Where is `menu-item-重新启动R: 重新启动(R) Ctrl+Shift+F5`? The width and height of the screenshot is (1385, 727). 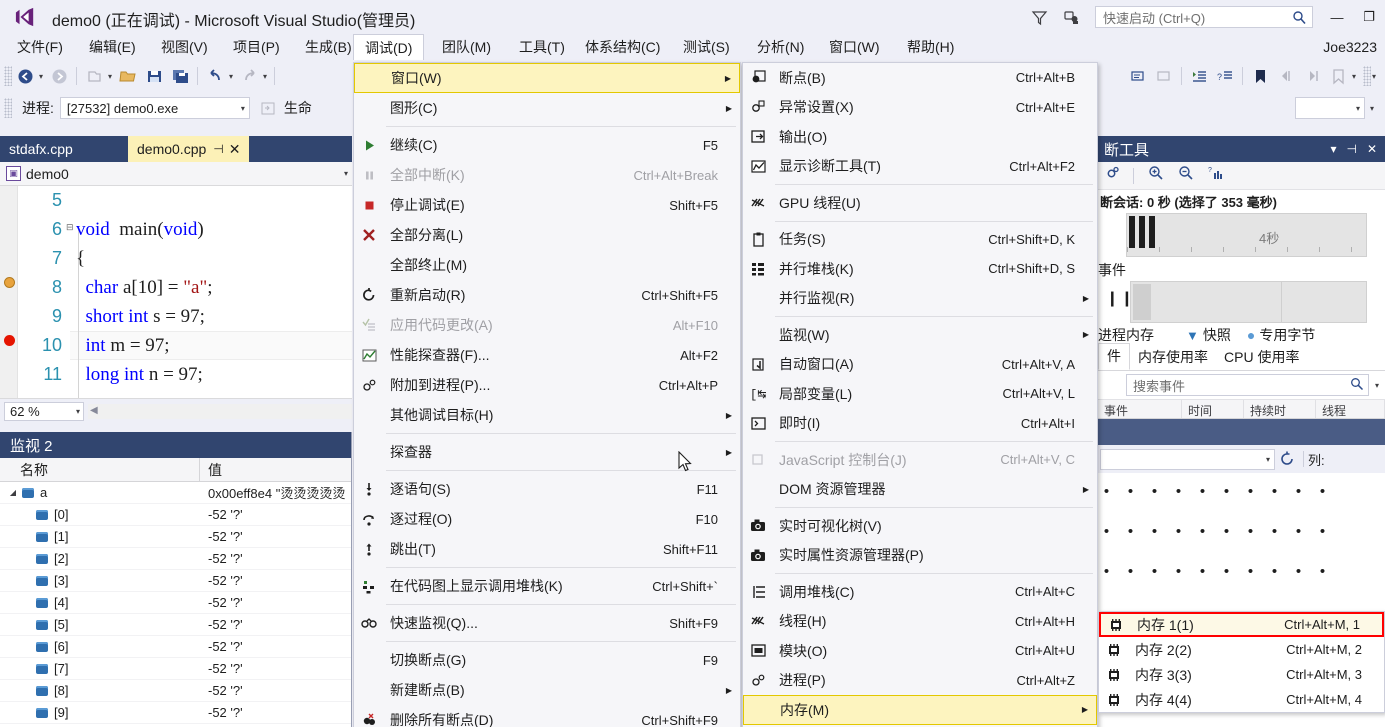
menu-item-重新启动R: 重新启动(R) Ctrl+Shift+F5 is located at coordinates (547, 295).